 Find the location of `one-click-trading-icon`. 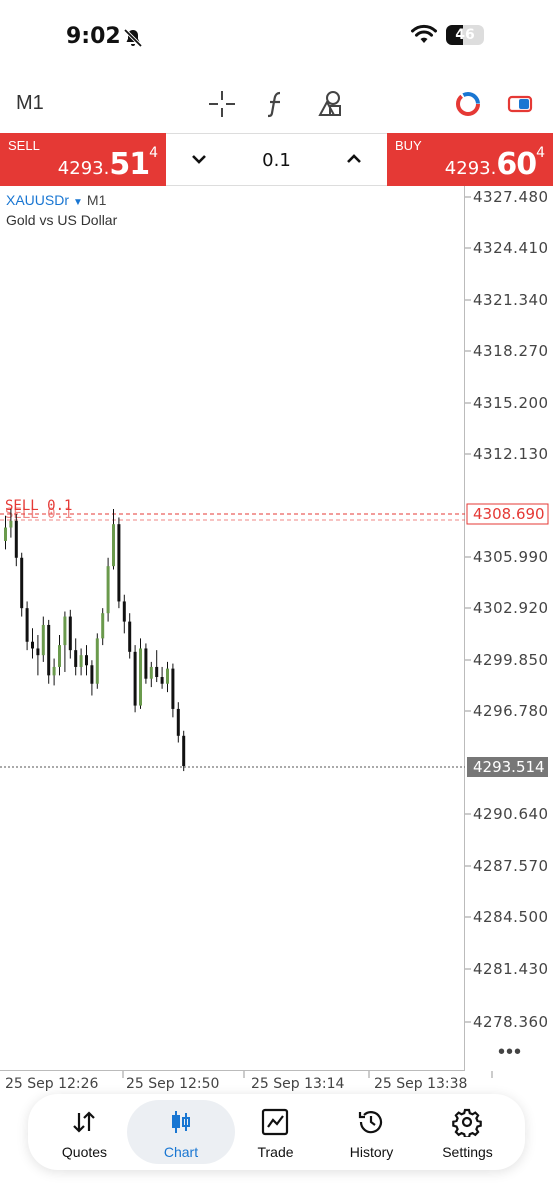

one-click-trading-icon is located at coordinates (468, 104).